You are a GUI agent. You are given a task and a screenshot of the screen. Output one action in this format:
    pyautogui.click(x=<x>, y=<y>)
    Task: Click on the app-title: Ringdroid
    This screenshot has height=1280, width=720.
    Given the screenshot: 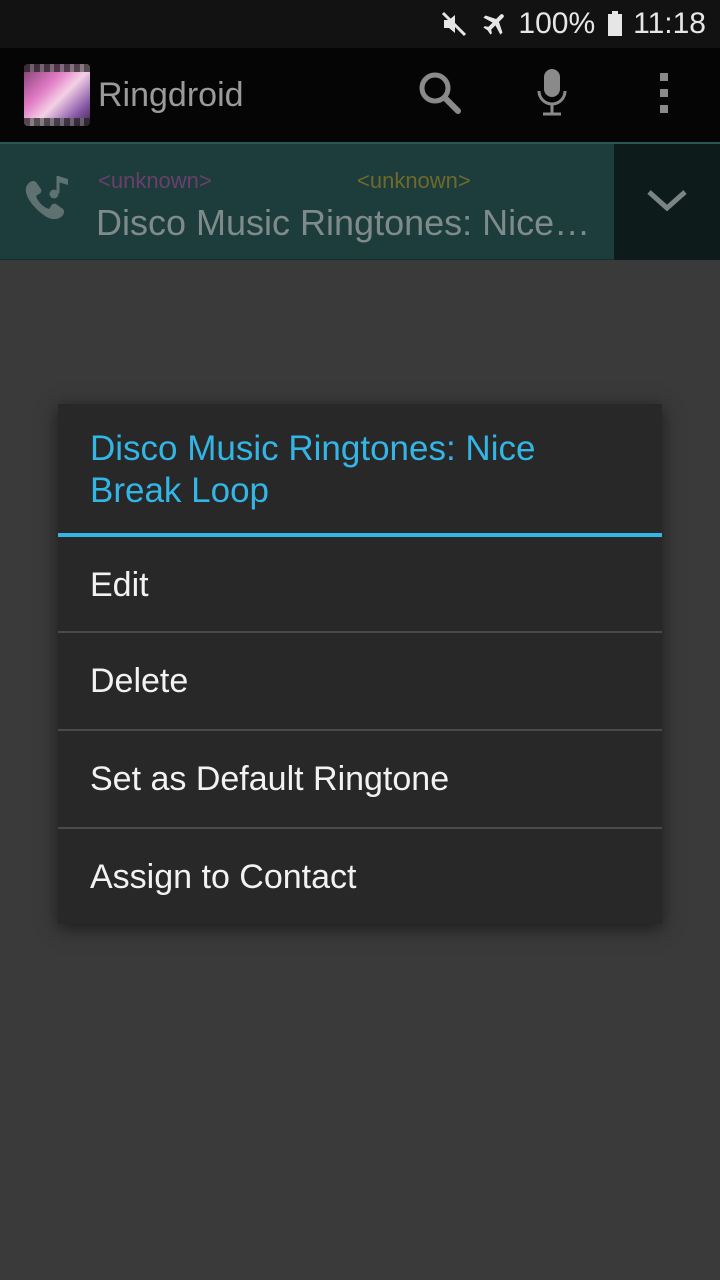 What is the action you would take?
    pyautogui.click(x=171, y=95)
    